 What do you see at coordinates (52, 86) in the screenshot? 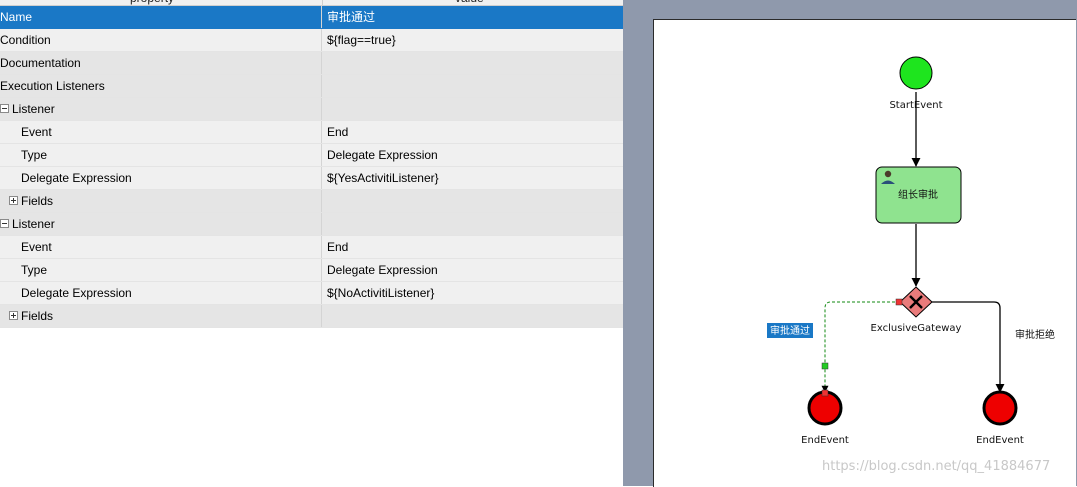
I see `property-key-text: Execution Listeners` at bounding box center [52, 86].